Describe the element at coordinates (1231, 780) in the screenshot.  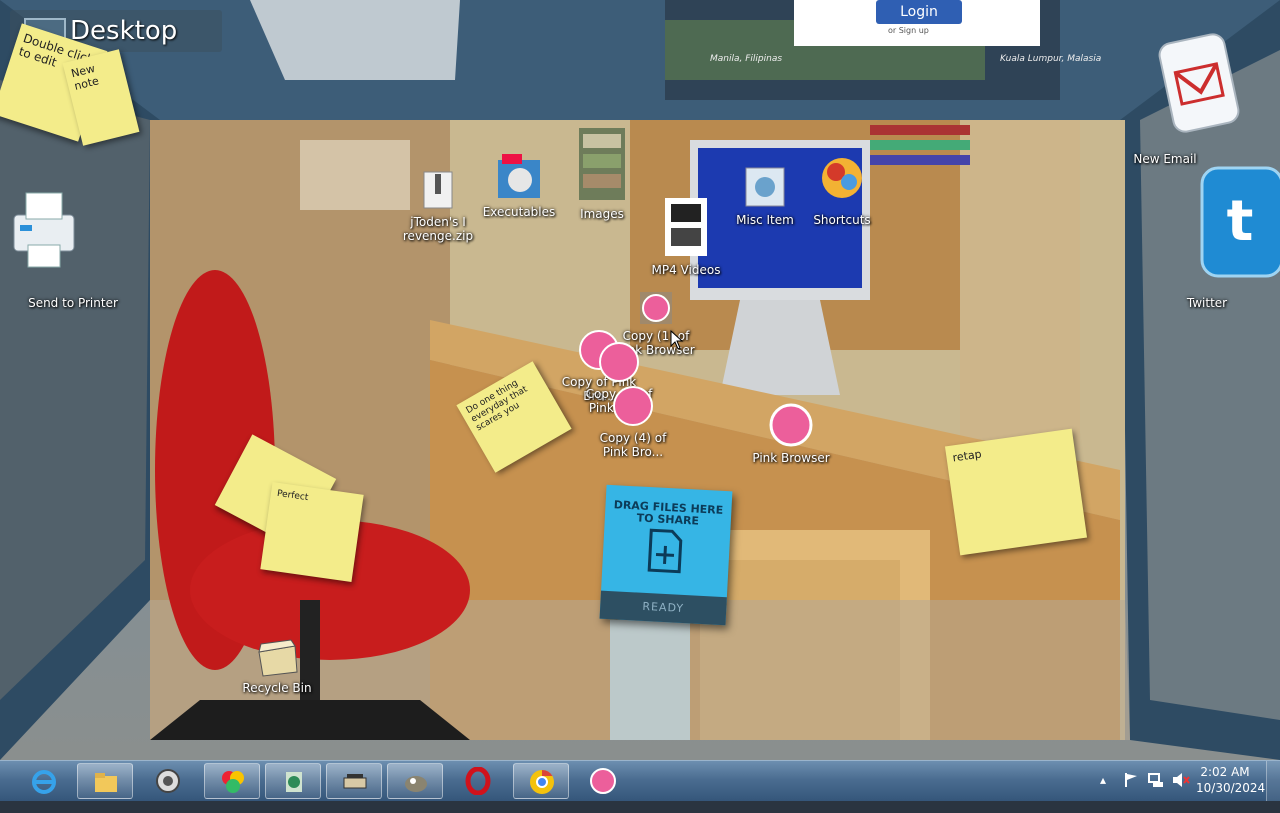
I see `system-clock: 2:02 AM 10/30/2024` at that location.